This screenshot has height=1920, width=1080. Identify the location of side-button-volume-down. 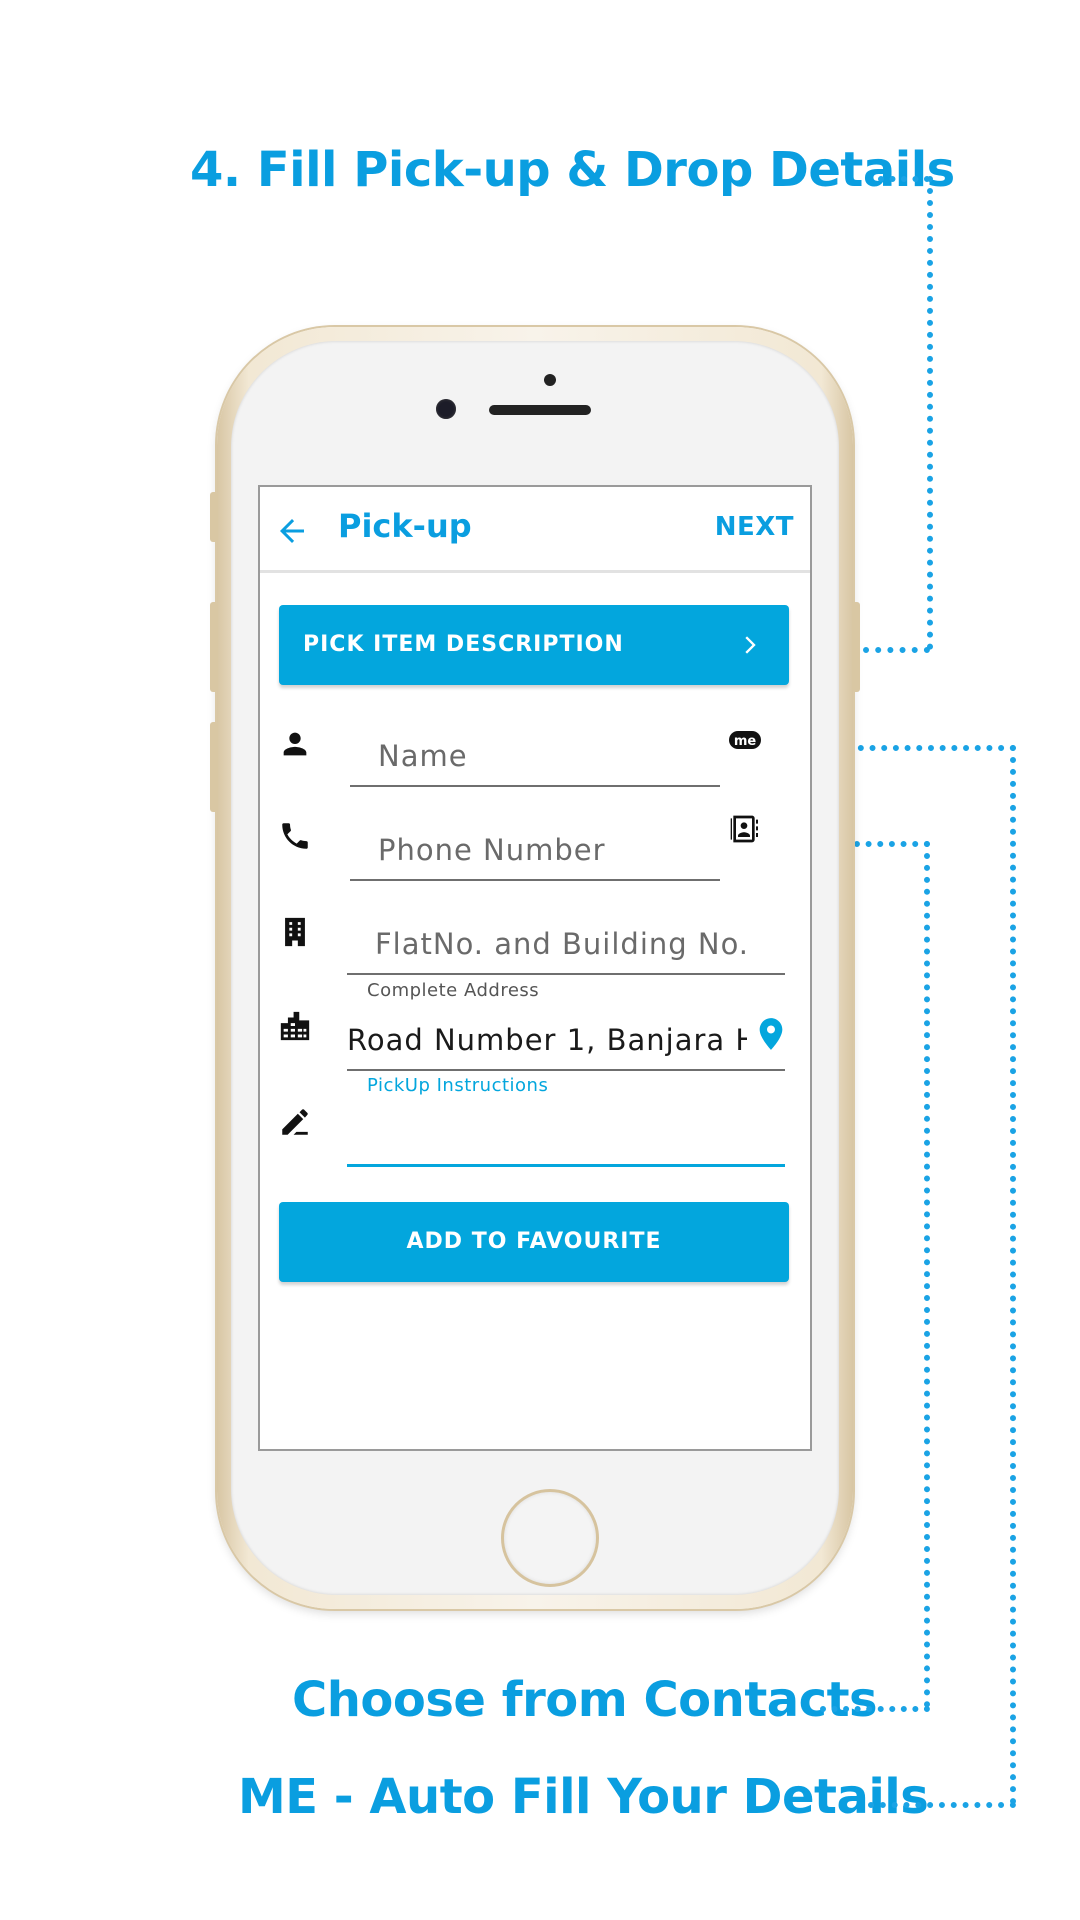
(214, 767).